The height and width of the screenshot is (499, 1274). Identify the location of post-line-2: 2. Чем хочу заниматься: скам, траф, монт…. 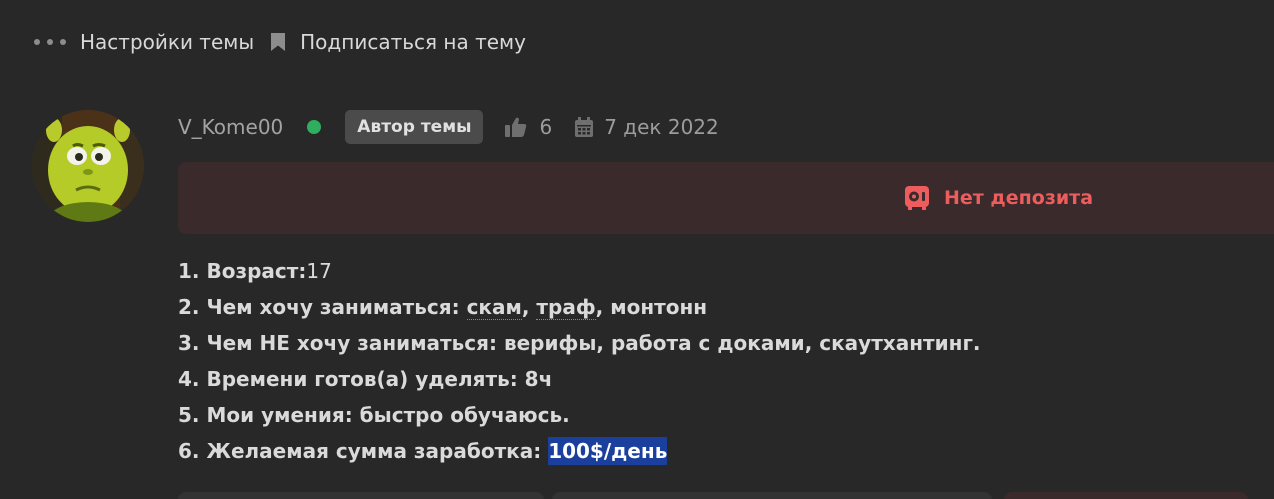
(579, 310).